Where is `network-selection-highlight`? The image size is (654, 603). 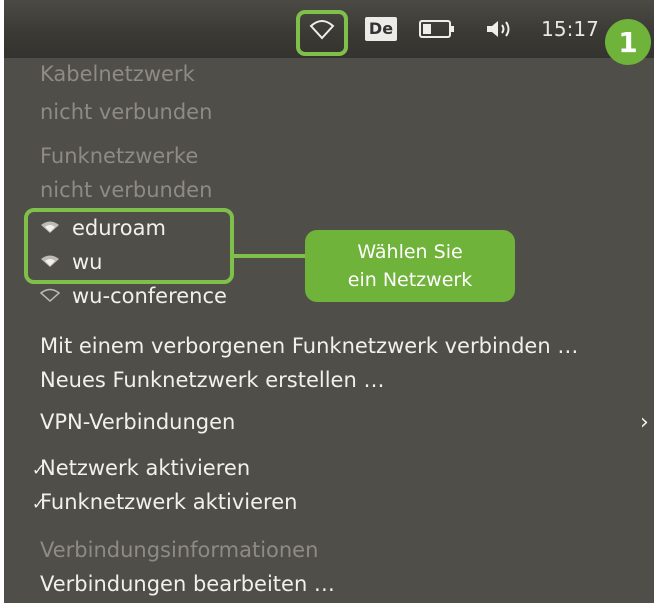
network-selection-highlight is located at coordinates (129, 246).